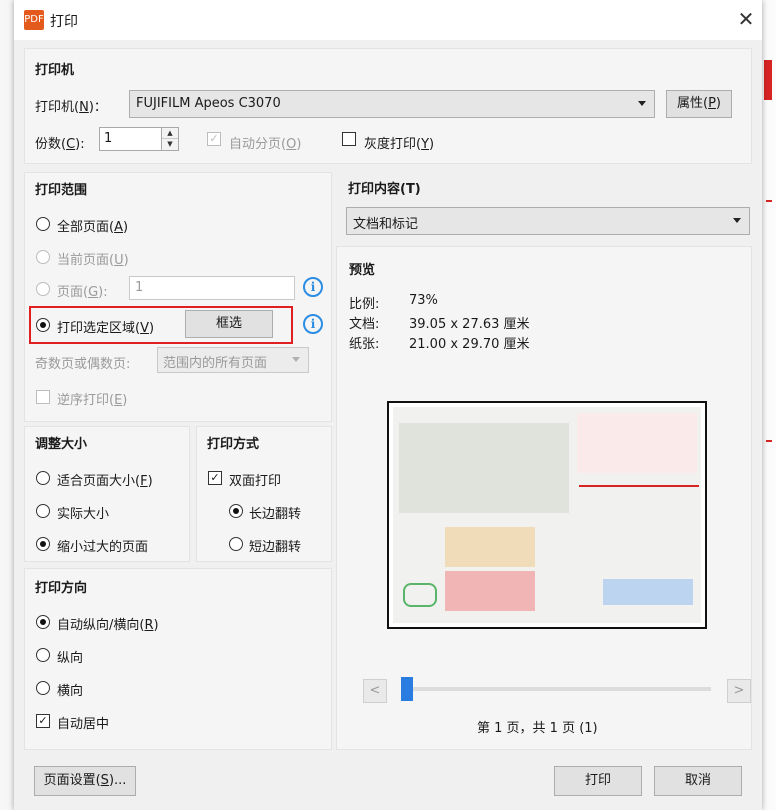 The width and height of the screenshot is (776, 810). Describe the element at coordinates (61, 444) in the screenshot. I see `resize-title: 调整大小` at that location.